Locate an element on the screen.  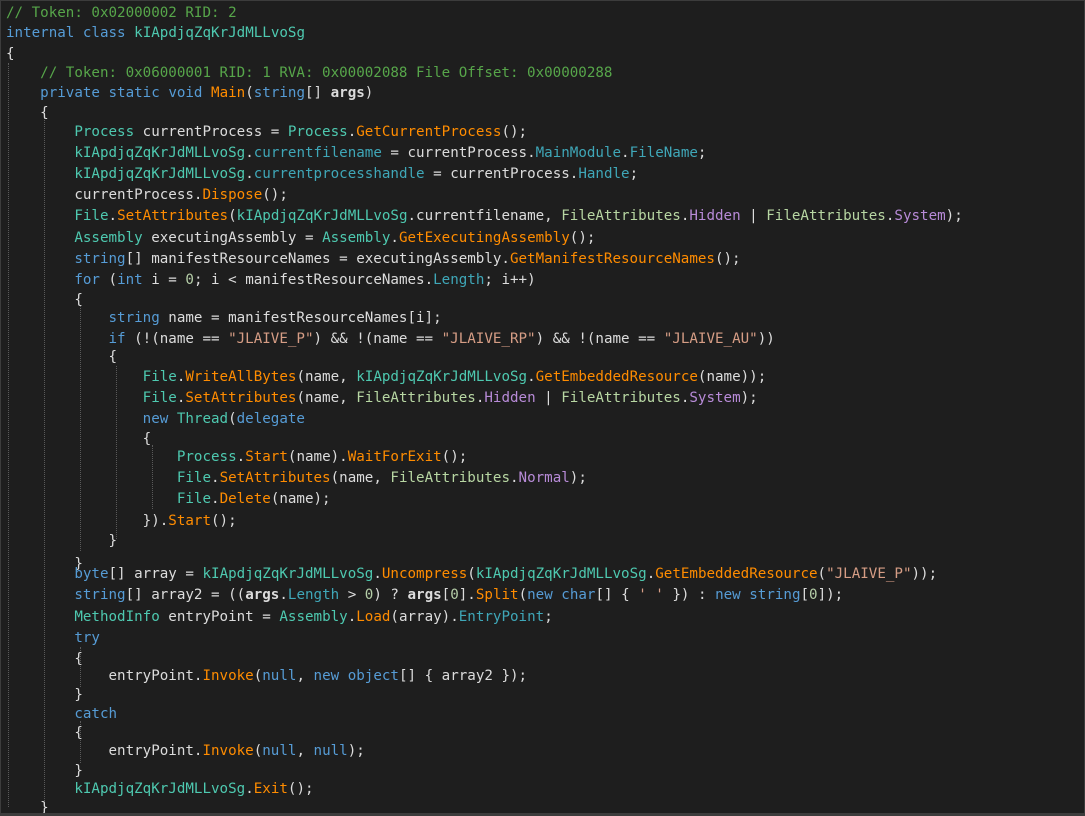
code-token: if is located at coordinates (117, 339).